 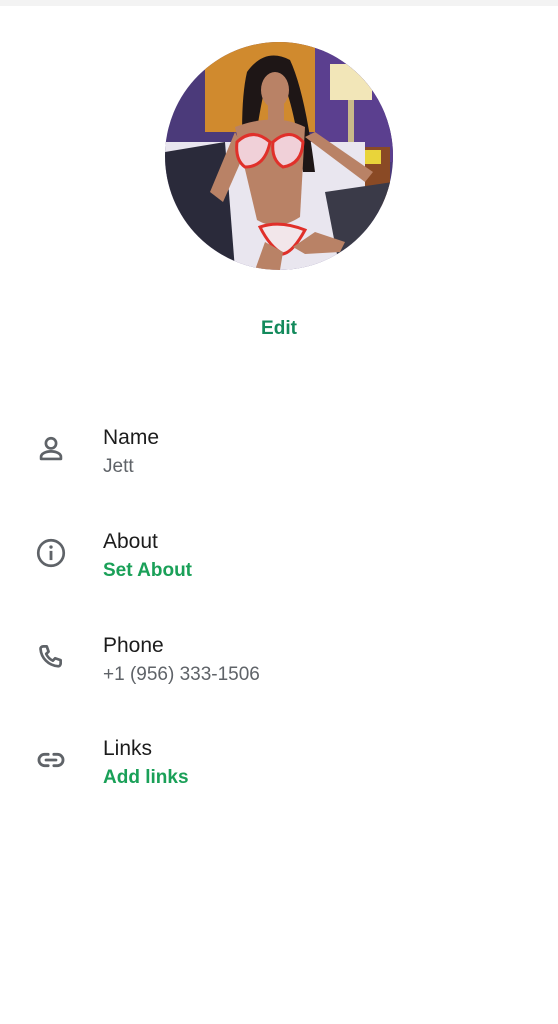 I want to click on phone-value: +1 (956) 333-1506, so click(x=181, y=674).